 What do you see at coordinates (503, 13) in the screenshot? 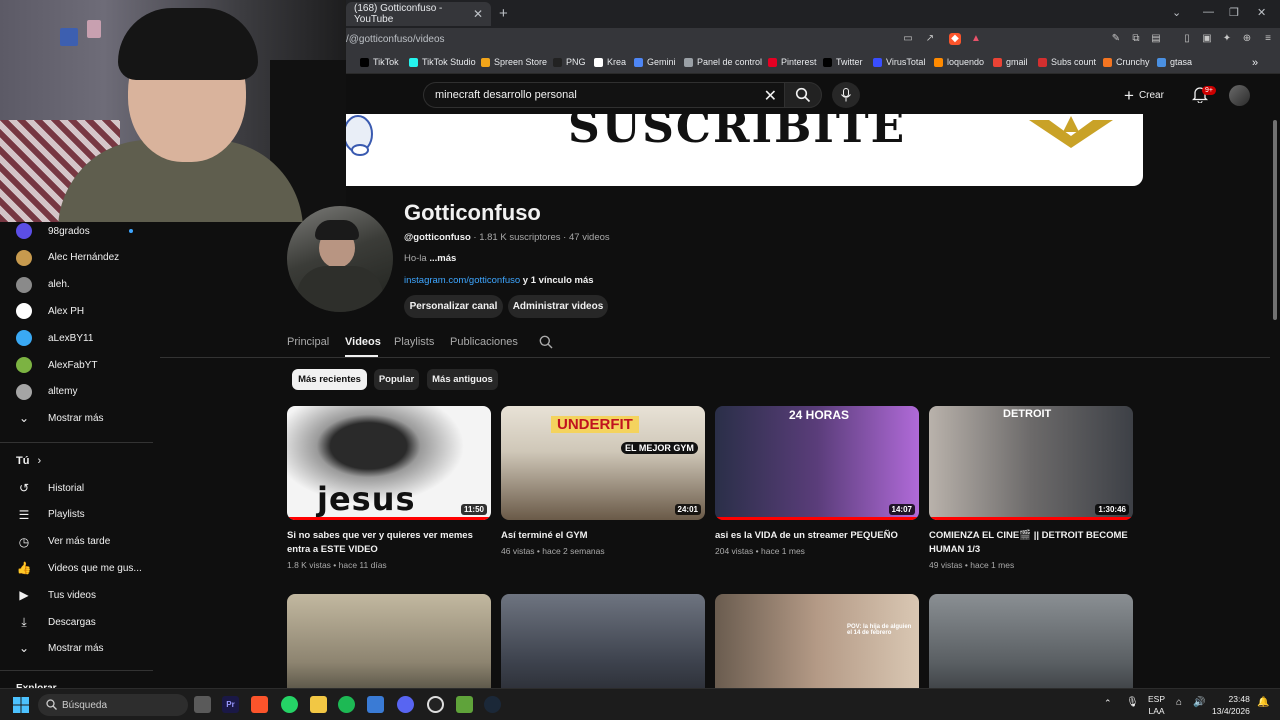
I see `new-tab-icon: +` at bounding box center [503, 13].